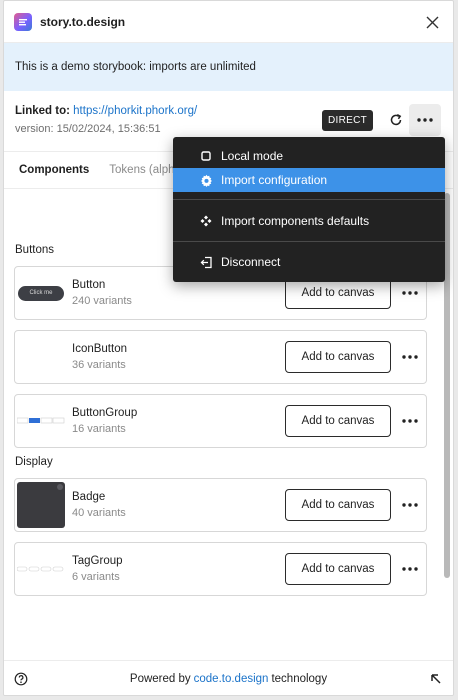 This screenshot has height=700, width=458. I want to click on menu-item-label: Import configuration, so click(274, 180).